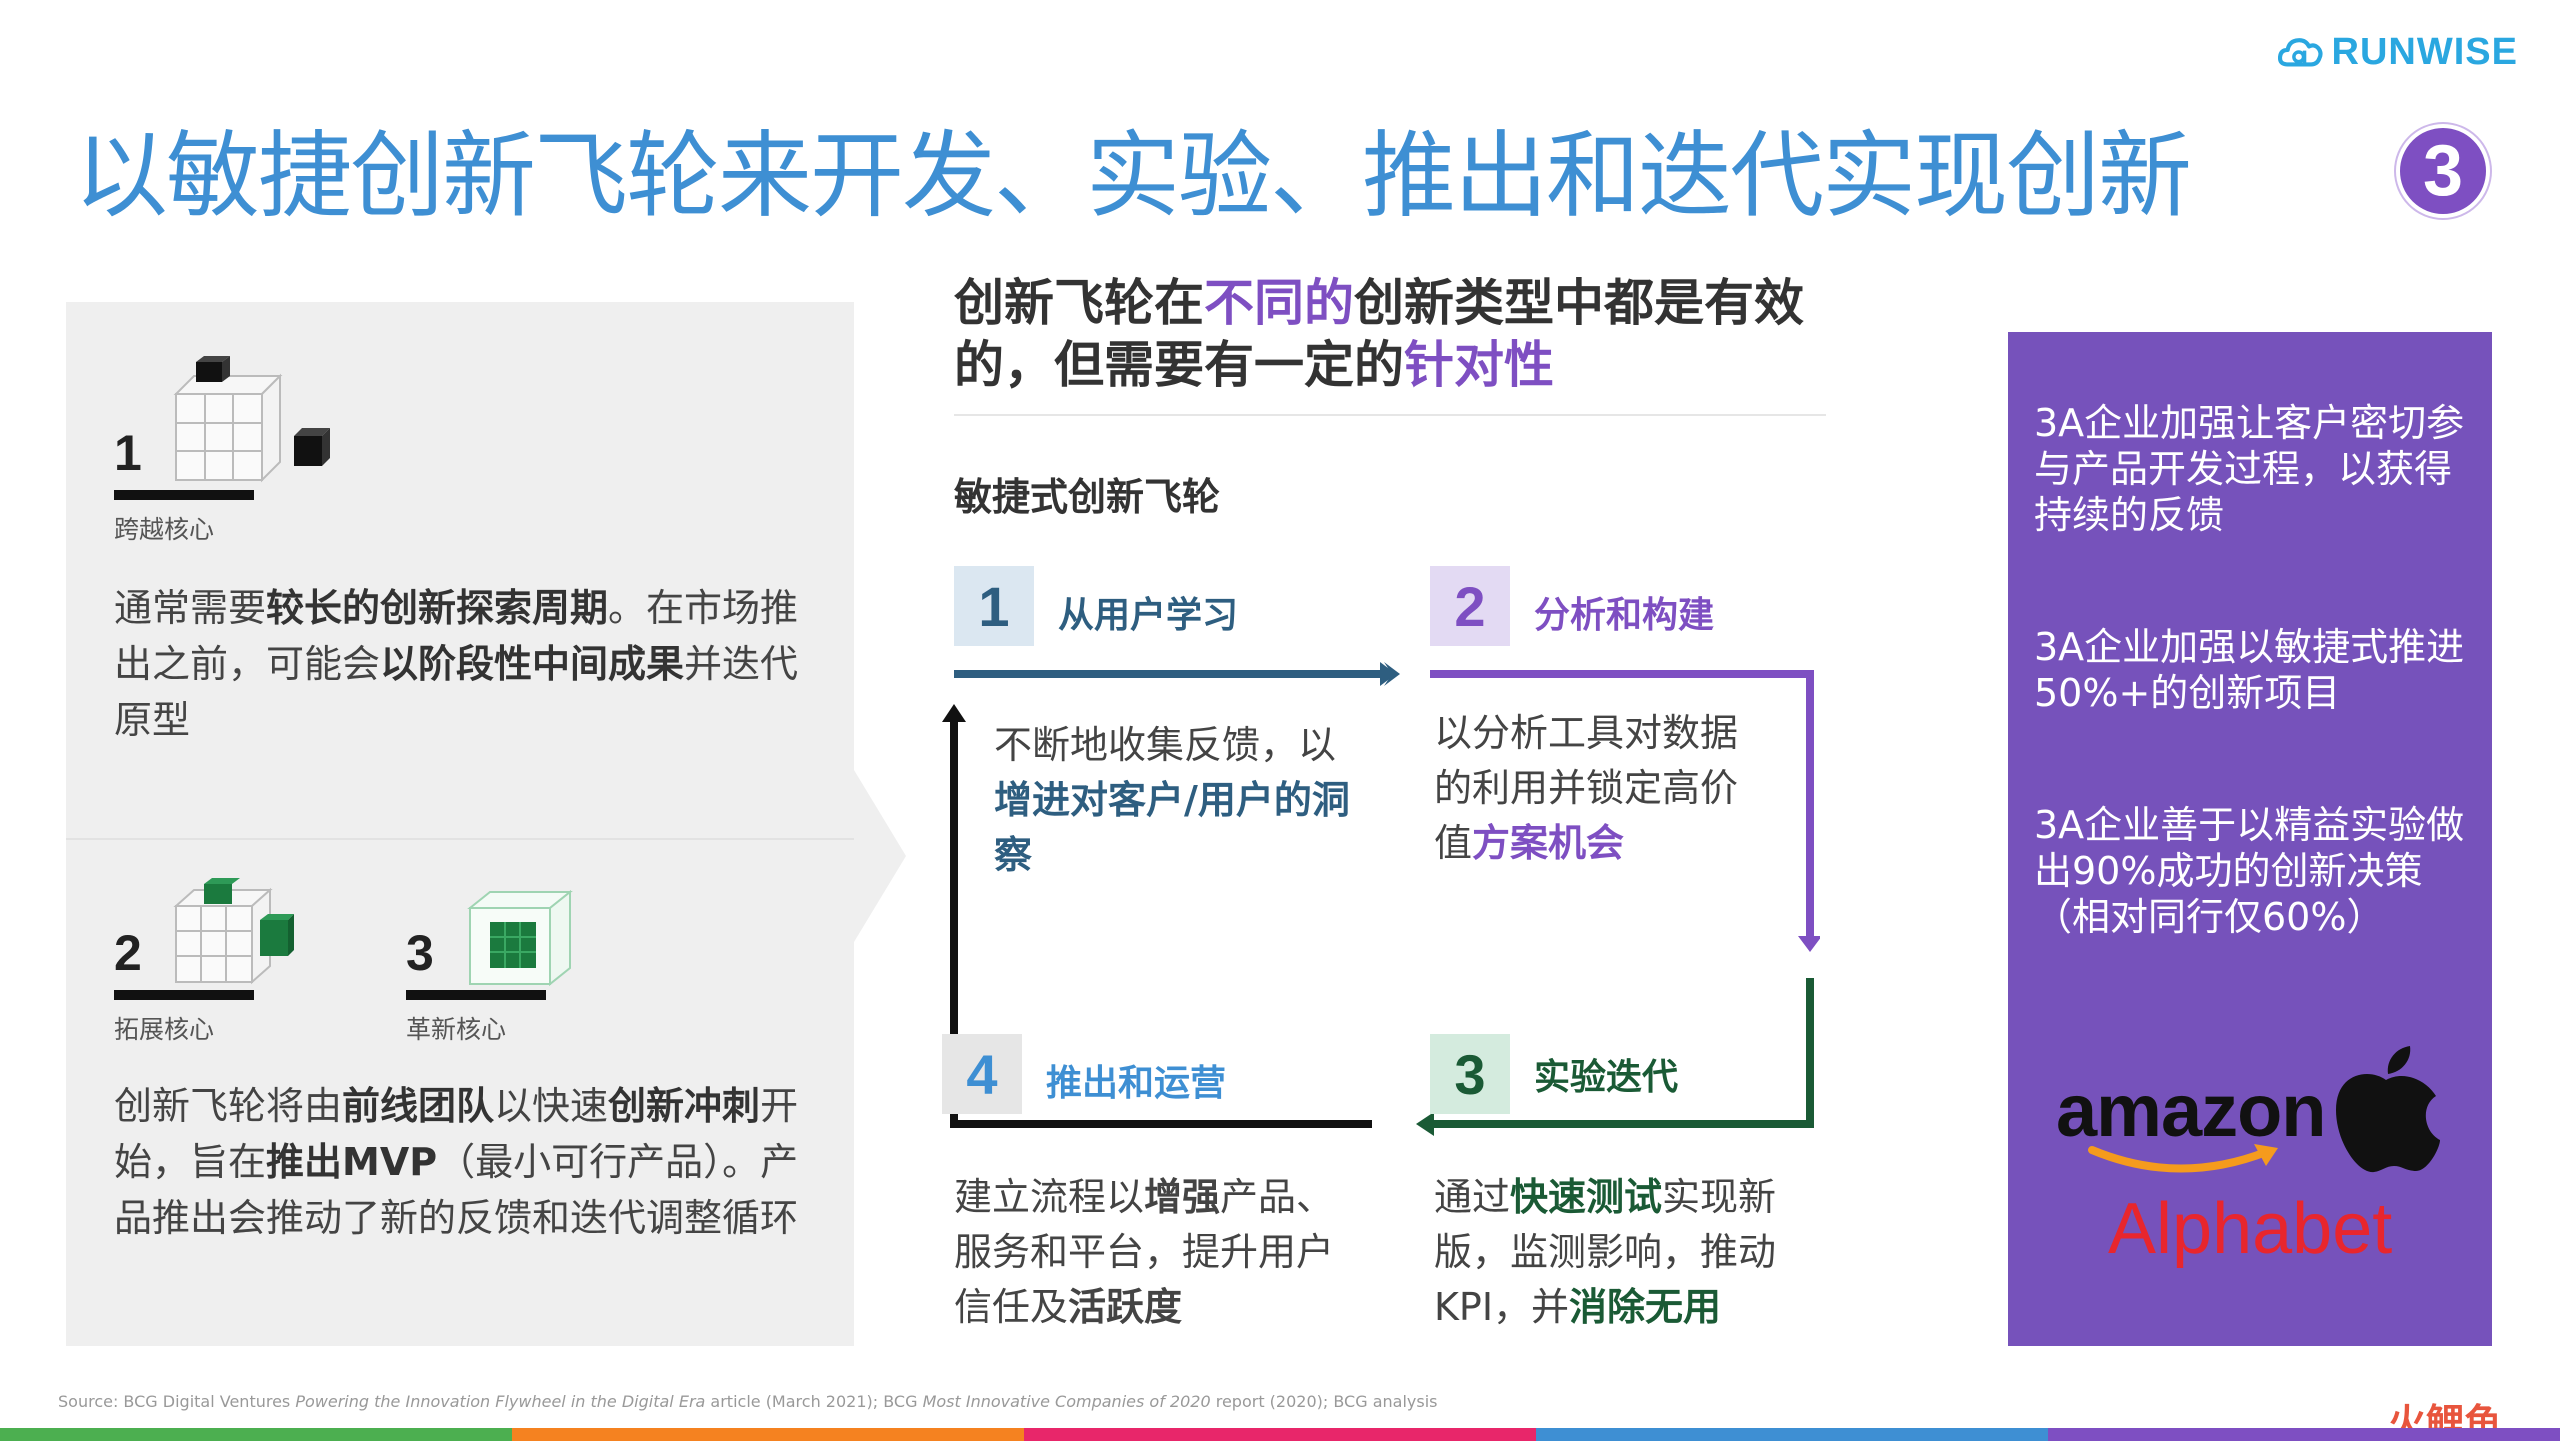  What do you see at coordinates (1159, 1252) in the screenshot?
I see `step-4-text: 建立流程以增强产品、服务和平台，提升用户信任及活跃度` at bounding box center [1159, 1252].